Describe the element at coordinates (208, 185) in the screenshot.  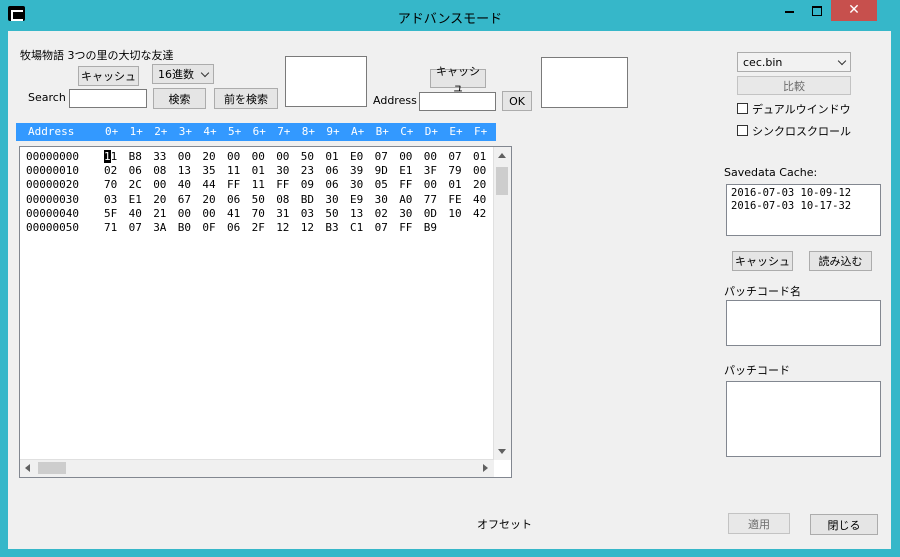
I see `hex-byte: 44` at that location.